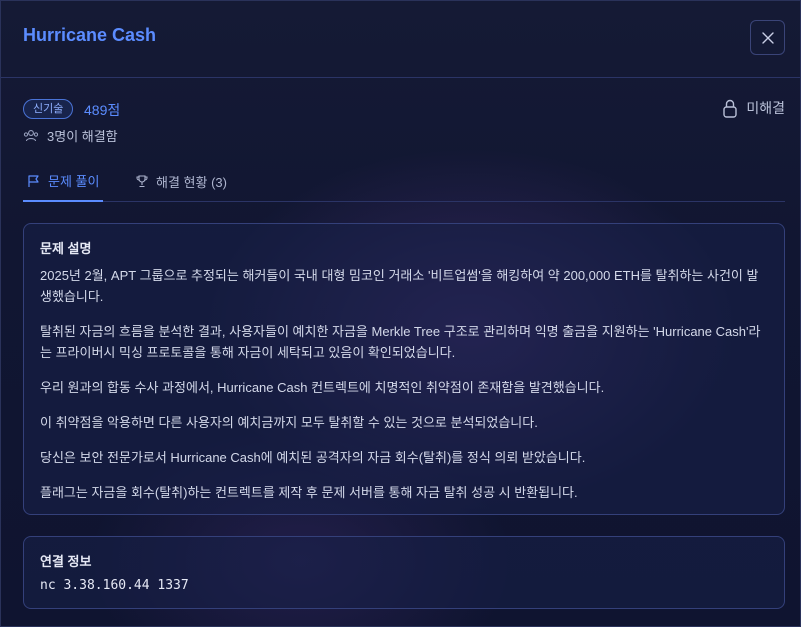  Describe the element at coordinates (66, 248) in the screenshot. I see `description-title: 문제 설명` at that location.